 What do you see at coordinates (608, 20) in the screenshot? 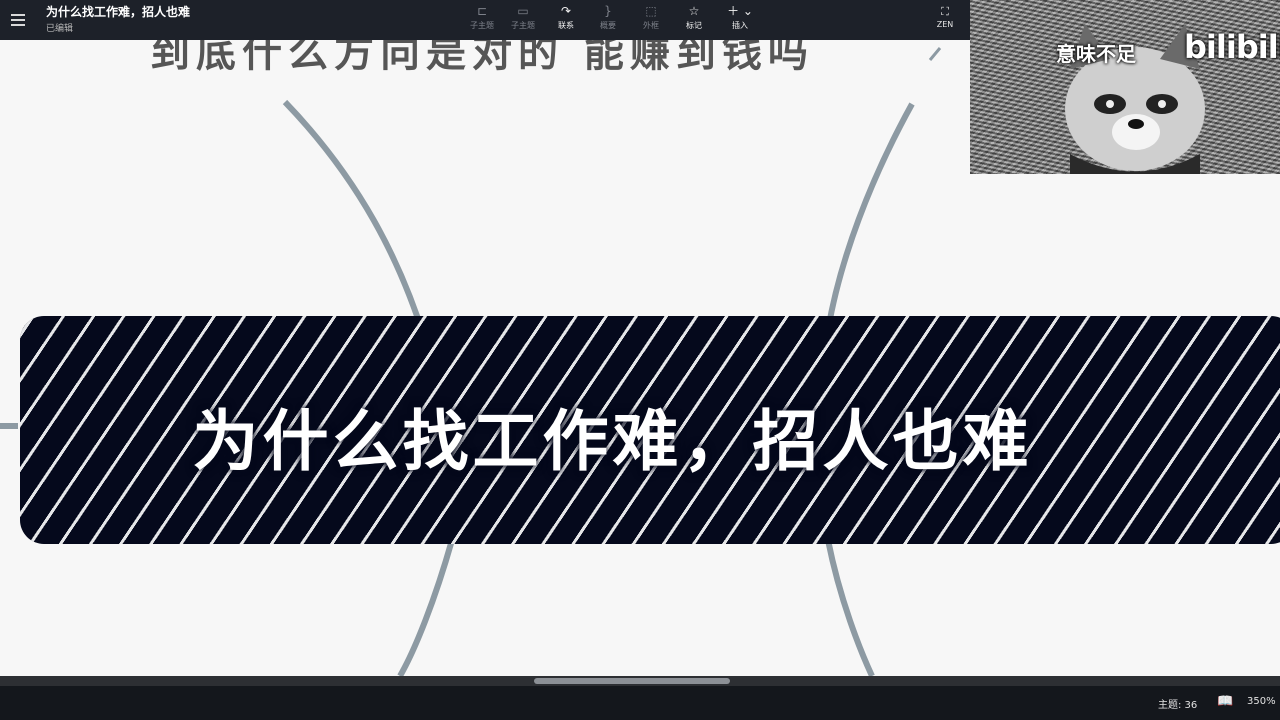
I see `summary-button: } 概要` at bounding box center [608, 20].